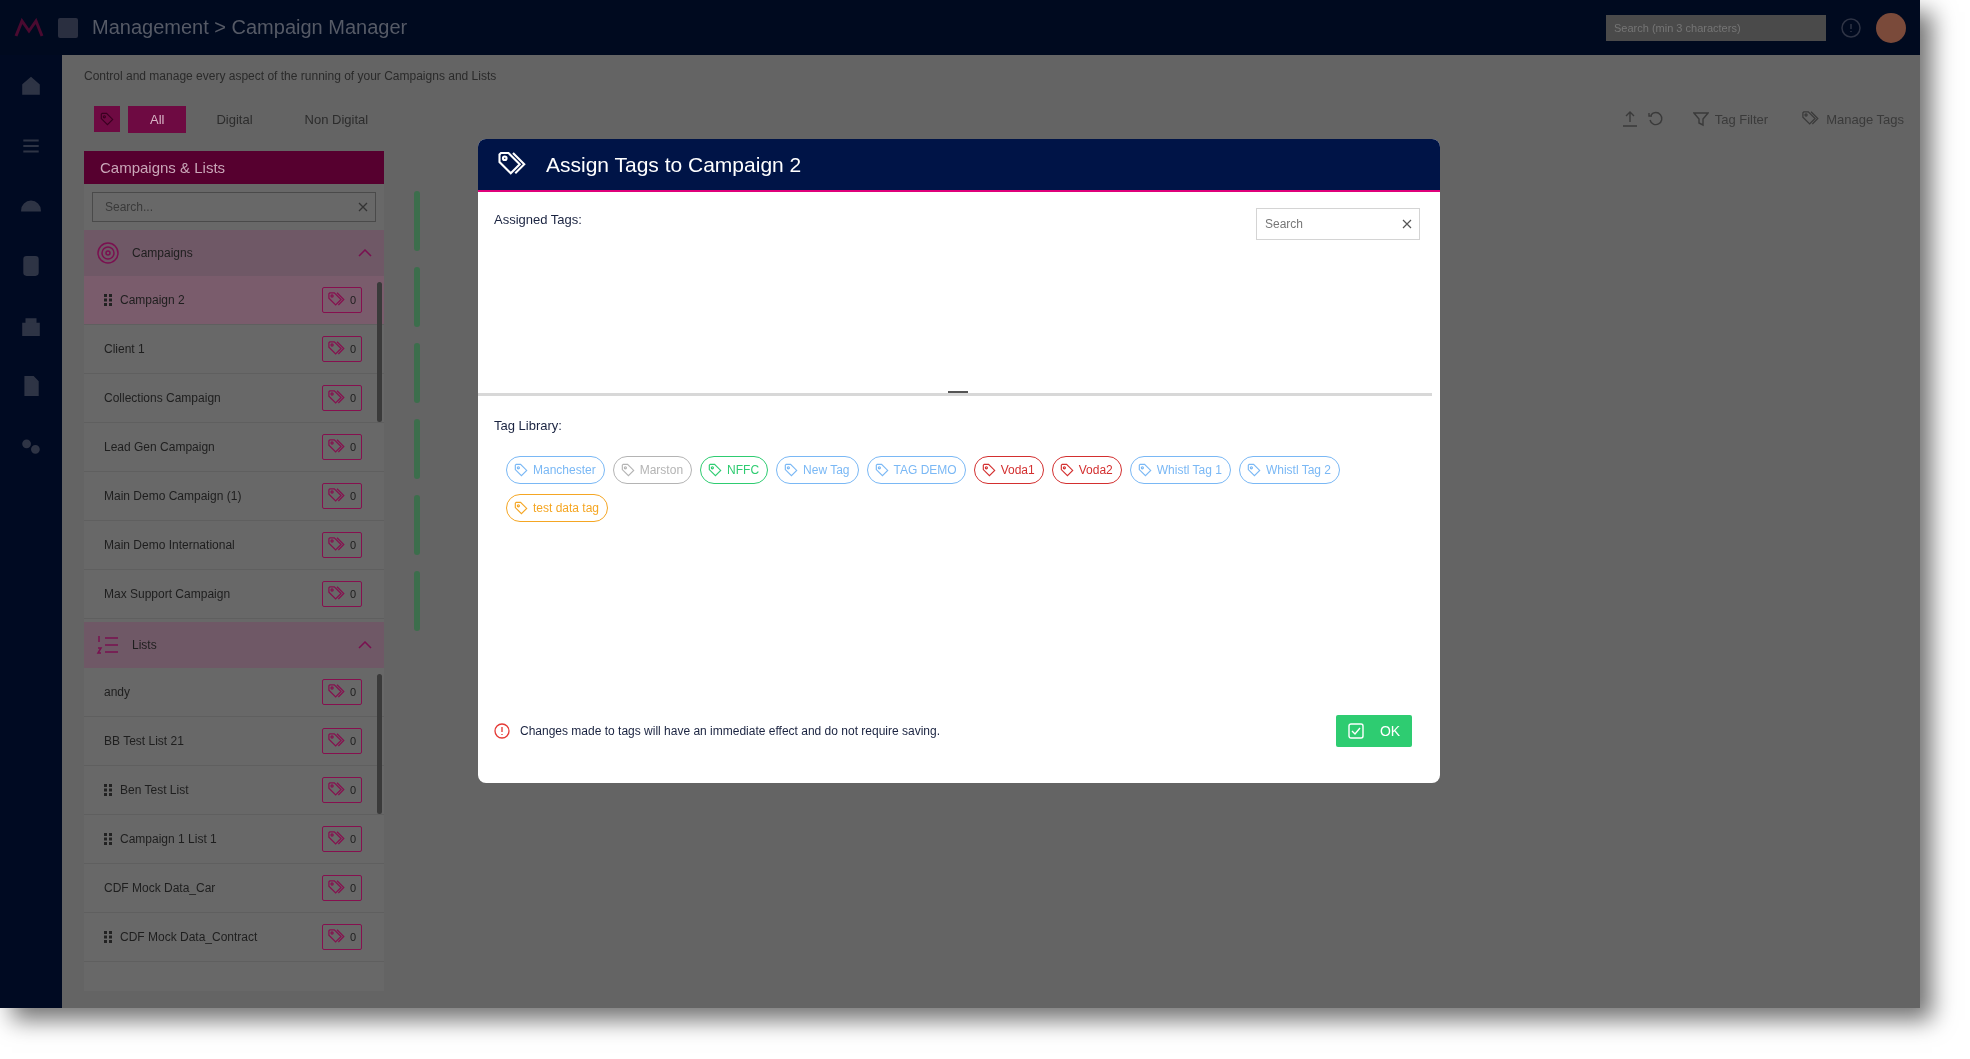 The height and width of the screenshot is (1059, 1970). What do you see at coordinates (68, 27) in the screenshot?
I see `grid-icon` at bounding box center [68, 27].